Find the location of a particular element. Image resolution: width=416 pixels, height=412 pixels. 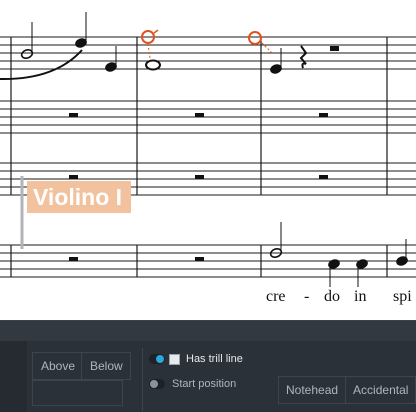

start-position-toggle is located at coordinates (157, 384).